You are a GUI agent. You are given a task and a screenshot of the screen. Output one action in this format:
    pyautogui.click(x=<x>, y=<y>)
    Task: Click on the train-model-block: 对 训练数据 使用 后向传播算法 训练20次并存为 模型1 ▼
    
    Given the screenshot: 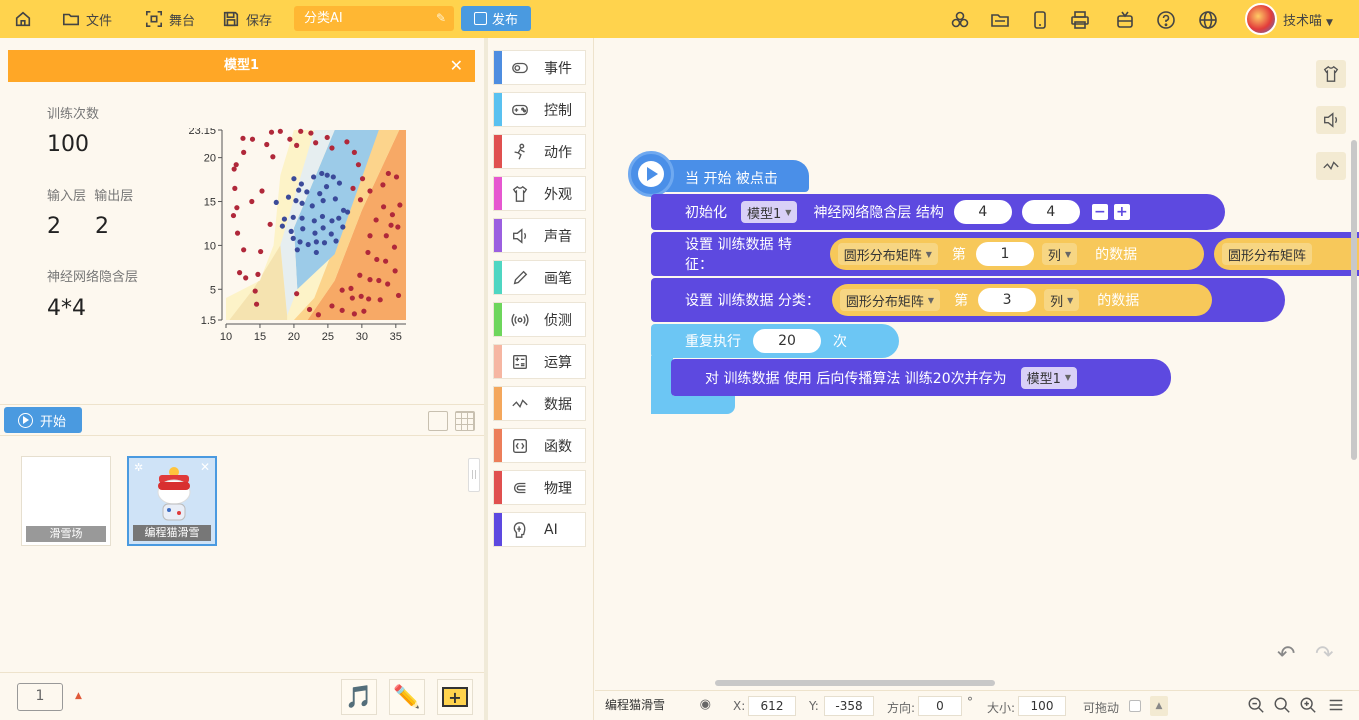 What is the action you would take?
    pyautogui.click(x=921, y=377)
    